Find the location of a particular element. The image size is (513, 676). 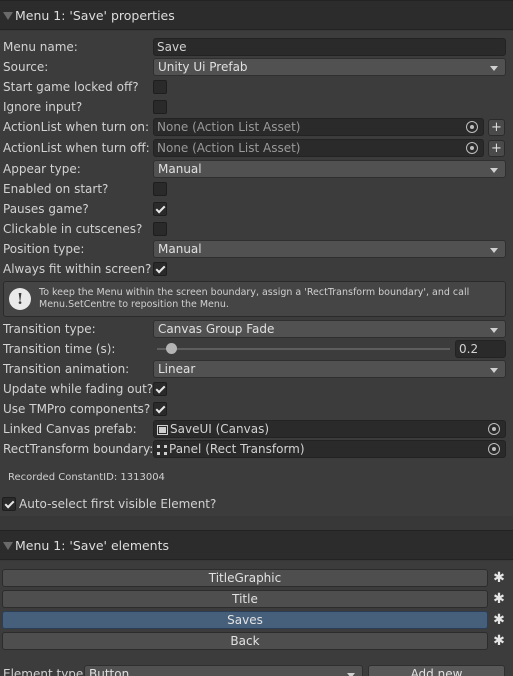

properties-foldout-header: Menu 1: 'Save' properties is located at coordinates (256, 15).